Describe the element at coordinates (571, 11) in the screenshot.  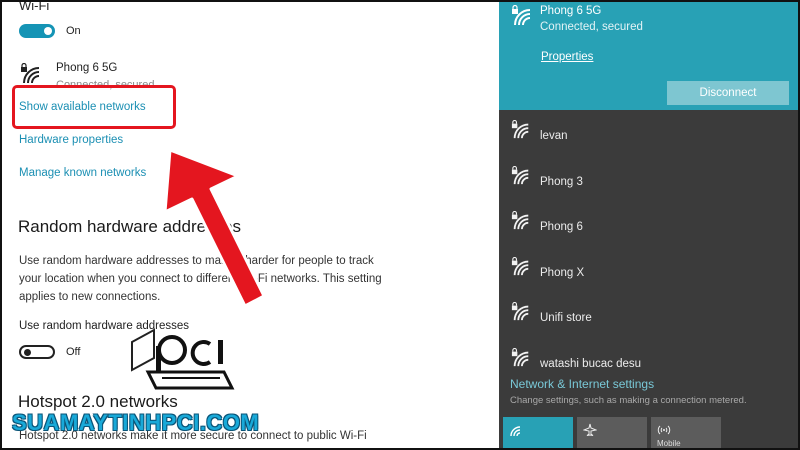
I see `connected-network-name: Phong 6 5G` at that location.